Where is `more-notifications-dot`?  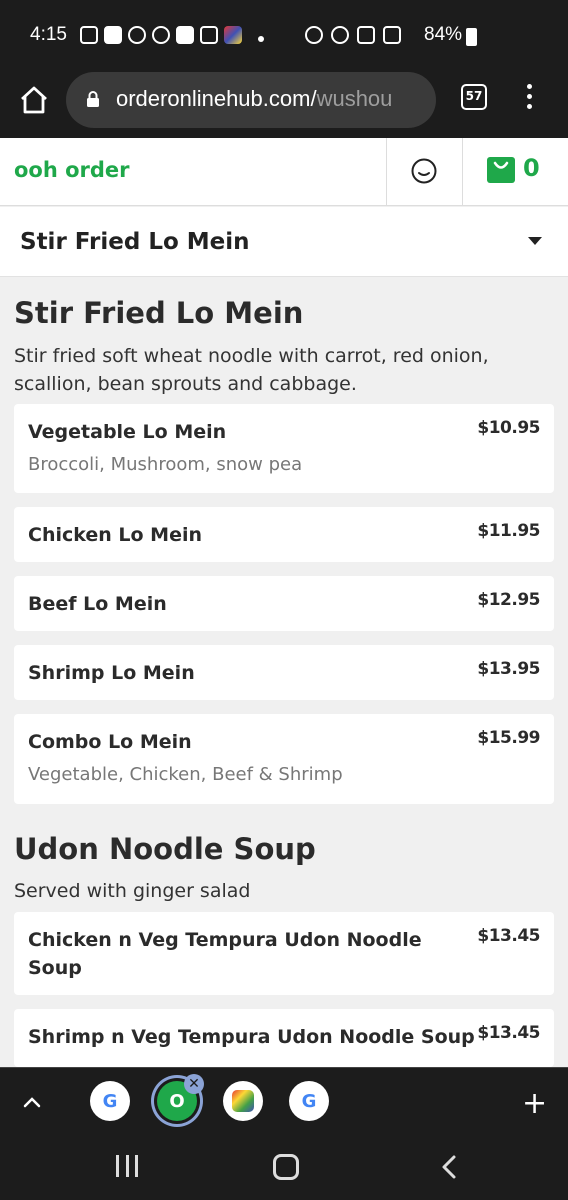
more-notifications-dot is located at coordinates (261, 39).